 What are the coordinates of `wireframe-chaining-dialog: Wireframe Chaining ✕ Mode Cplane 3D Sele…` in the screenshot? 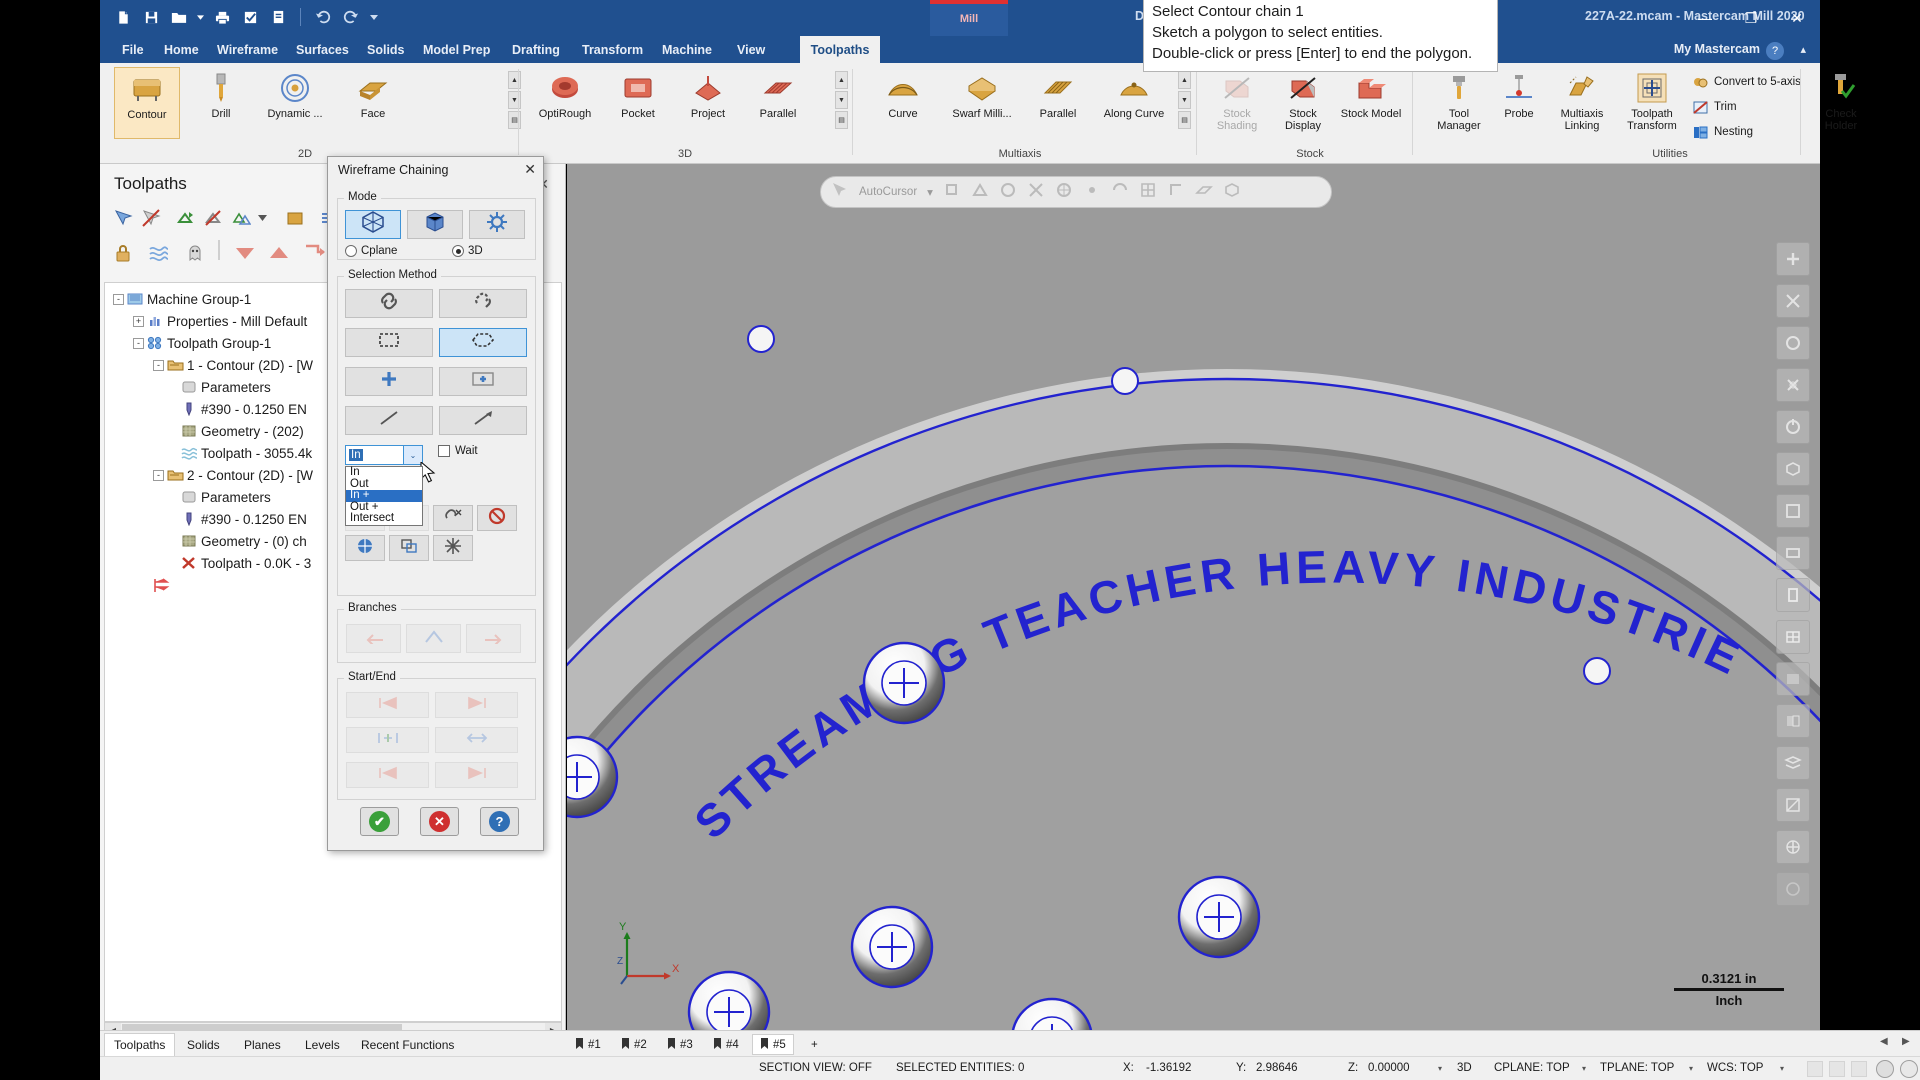 It's located at (435, 503).